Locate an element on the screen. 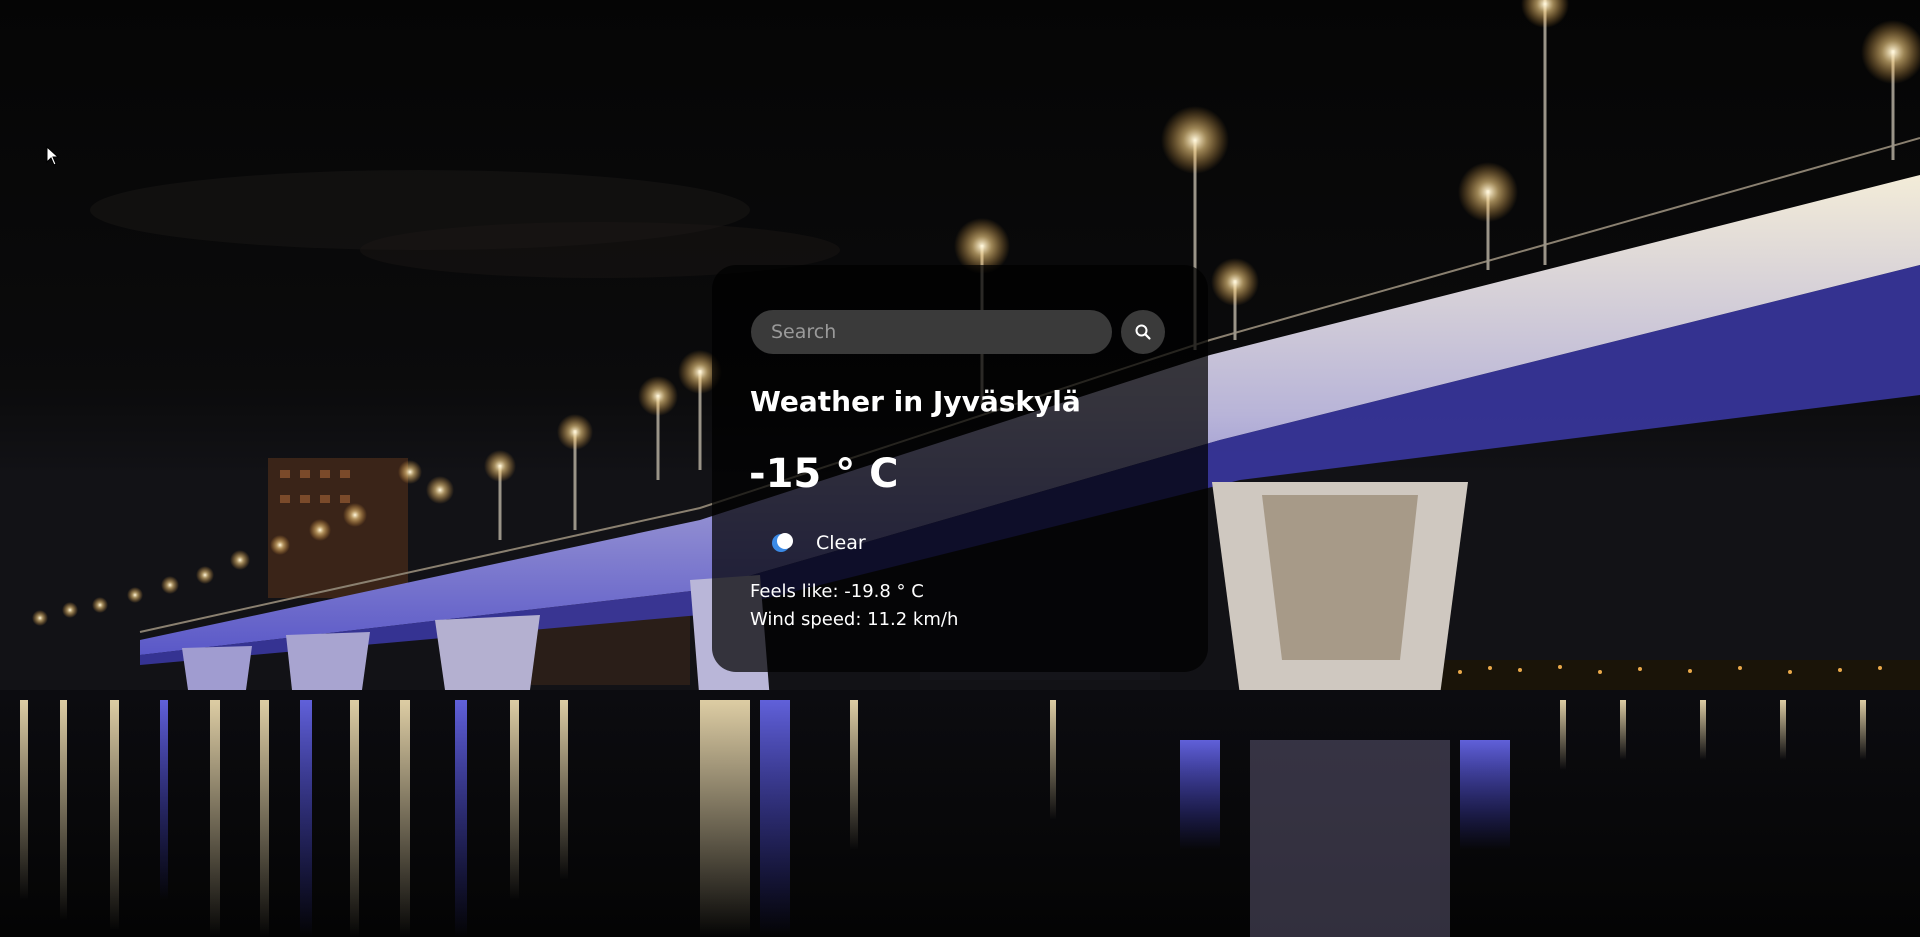 Image resolution: width=1920 pixels, height=937 pixels. mouse-cursor-icon is located at coordinates (53, 156).